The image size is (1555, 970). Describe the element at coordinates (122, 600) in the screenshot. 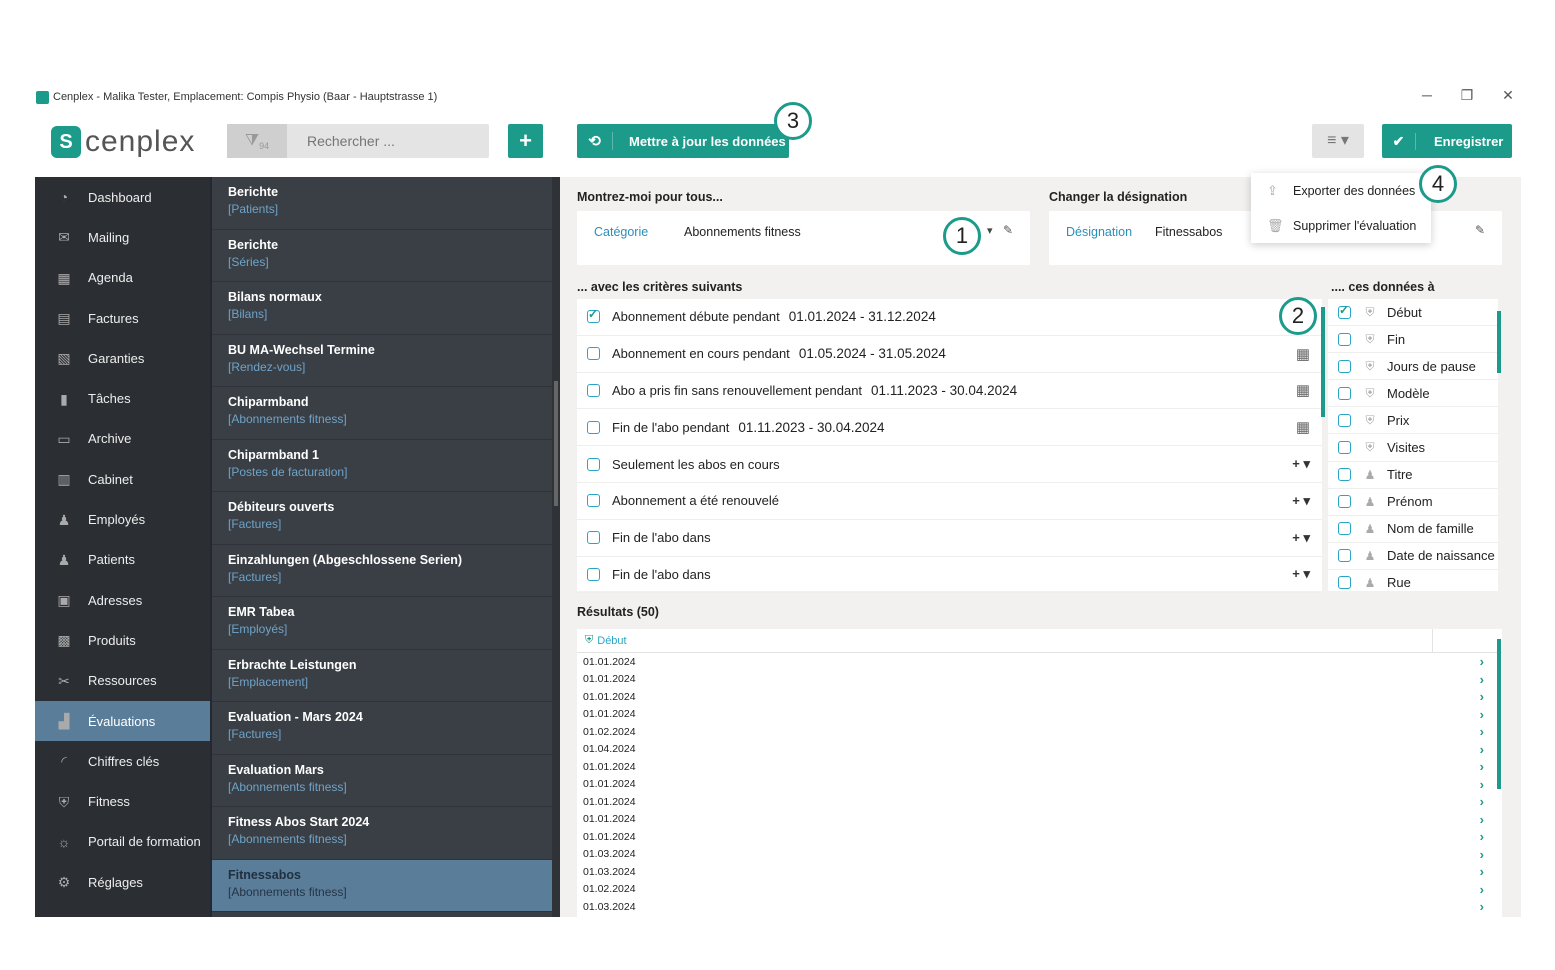

I see `sidebar-item-adresses: ▣ Adresses` at that location.